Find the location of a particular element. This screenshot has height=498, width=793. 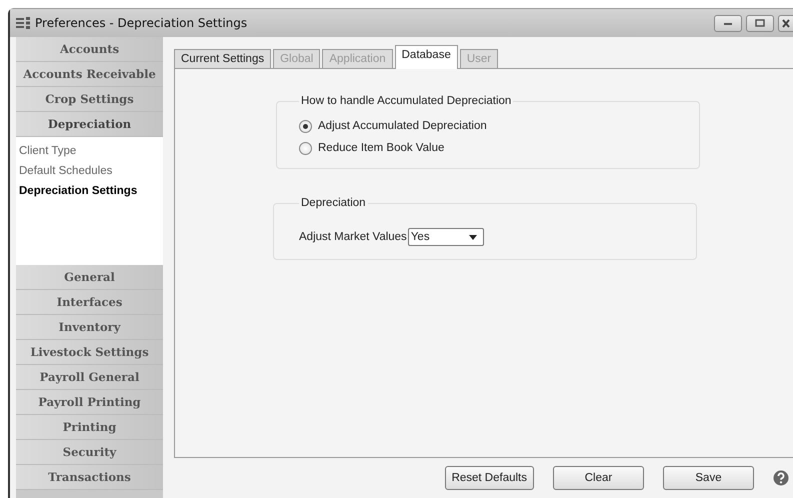

close-icon is located at coordinates (786, 23).